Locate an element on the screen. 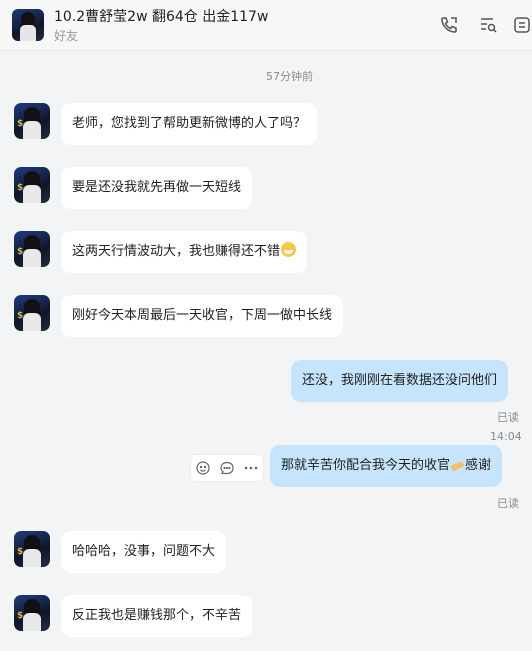  contact-name: 10.2曹舒莹2w 翻64仓 出金117w is located at coordinates (161, 17).